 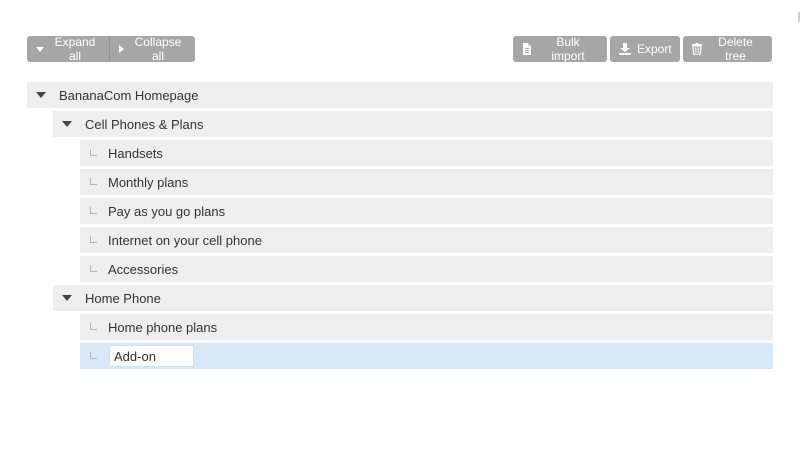 I want to click on tree-node-label: Monthly plans, so click(x=148, y=182).